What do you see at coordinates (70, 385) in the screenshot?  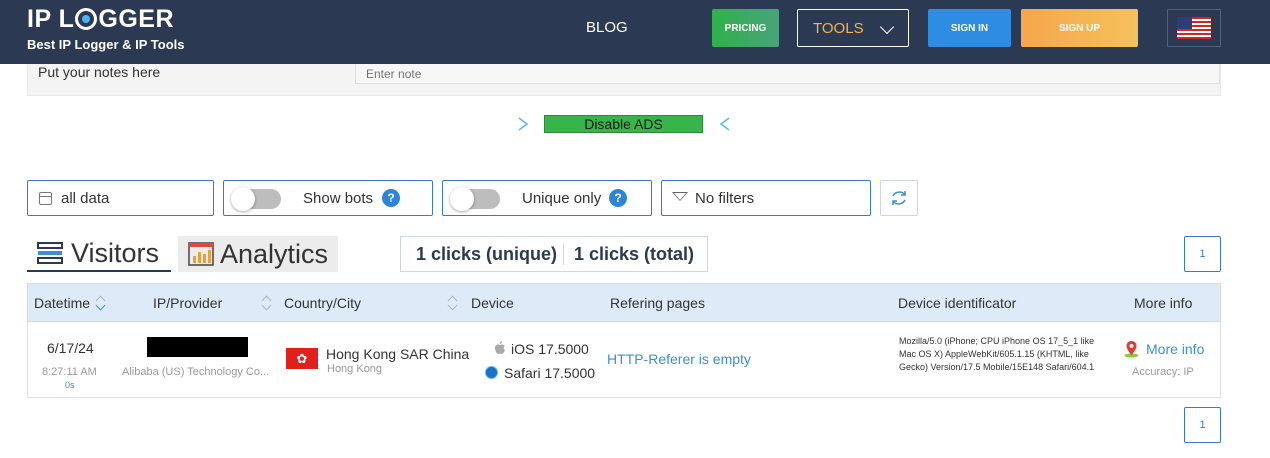 I see `row-duration: 0s` at bounding box center [70, 385].